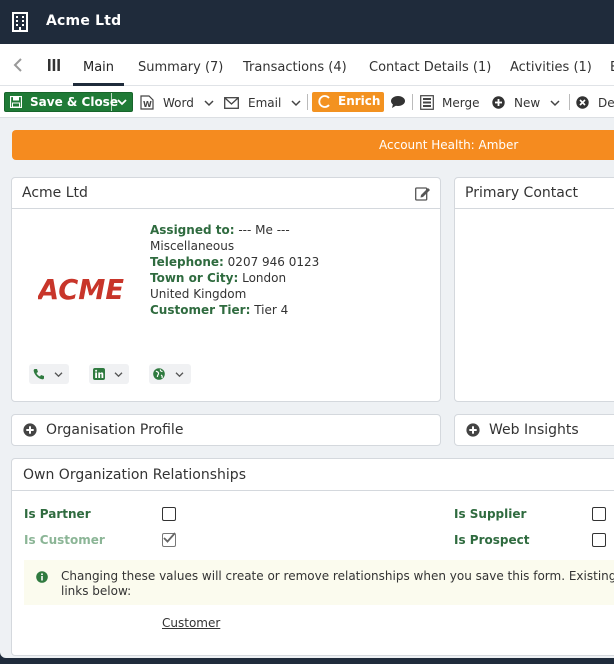  What do you see at coordinates (99, 374) in the screenshot?
I see `linkedin-icon` at bounding box center [99, 374].